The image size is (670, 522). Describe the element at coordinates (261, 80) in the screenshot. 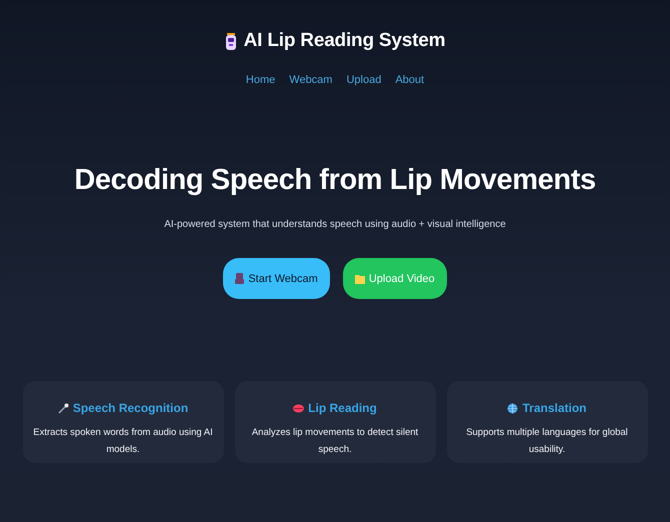

I see `nav-link: Home` at that location.